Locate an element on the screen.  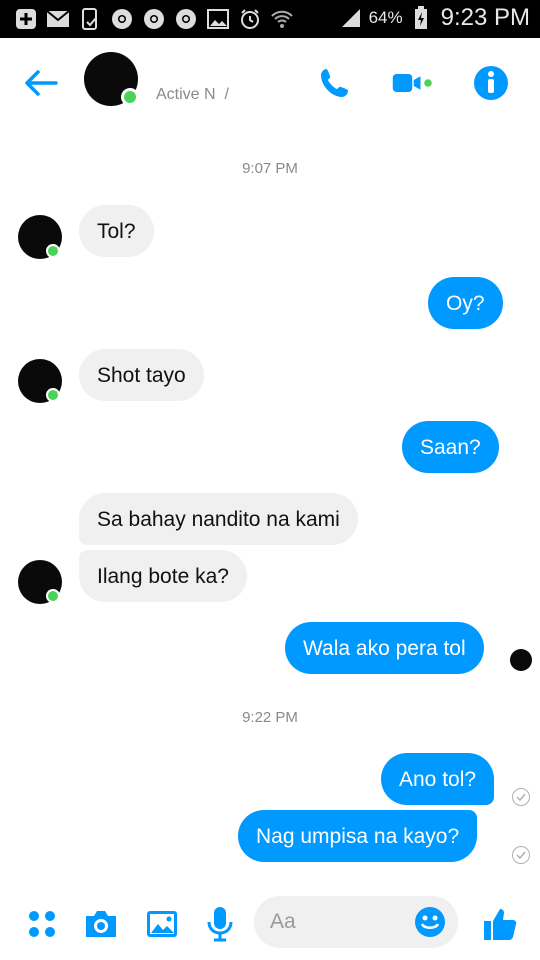
notification-icons is located at coordinates (154, 19).